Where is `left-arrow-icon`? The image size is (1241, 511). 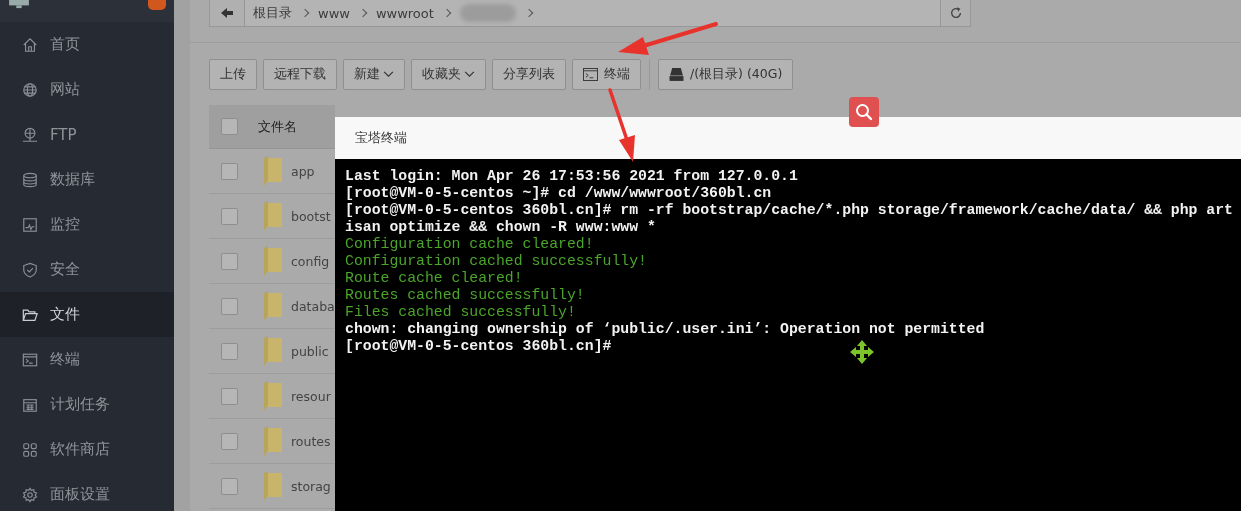 left-arrow-icon is located at coordinates (227, 13).